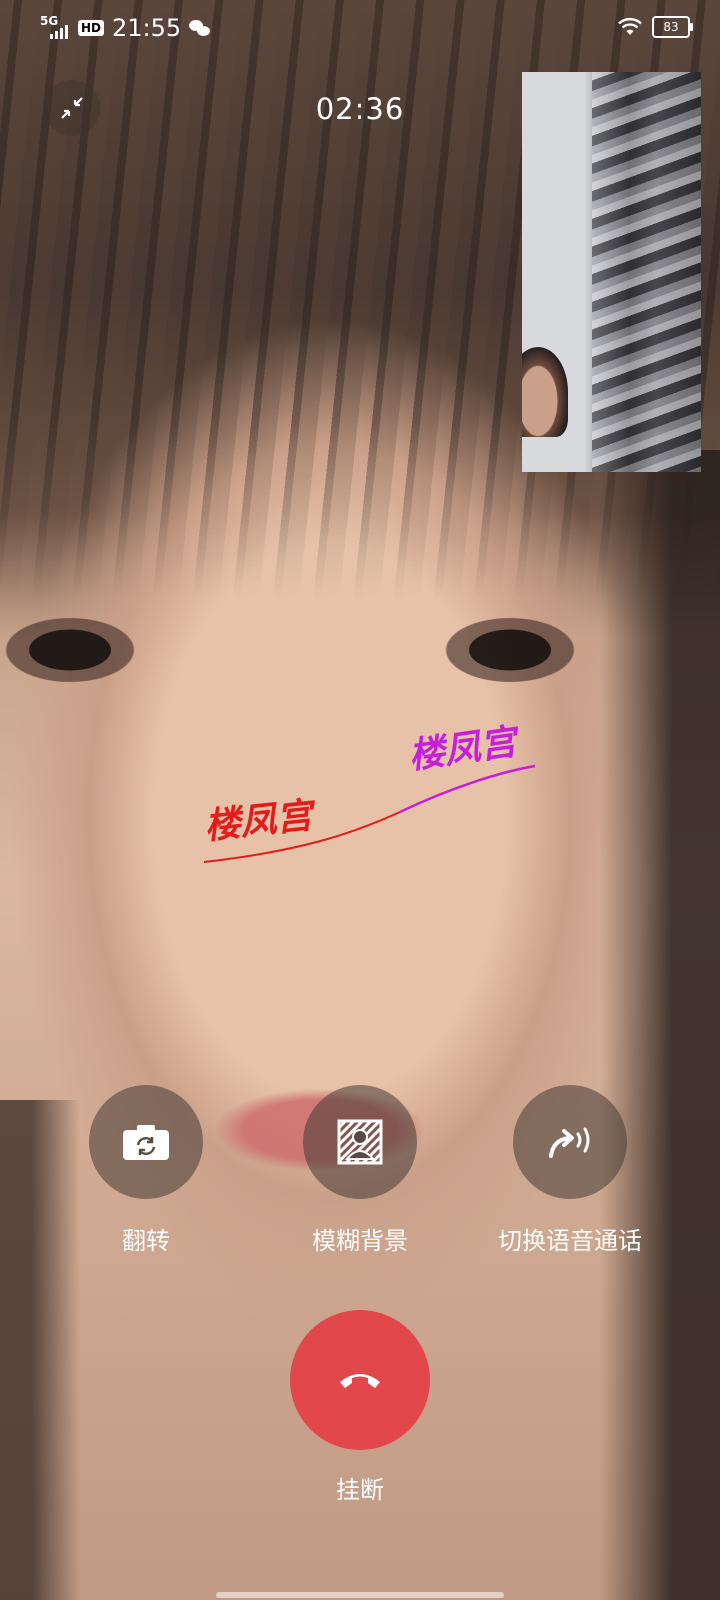  What do you see at coordinates (570, 1241) in the screenshot?
I see `switch-voice-label: 切换语音通话` at bounding box center [570, 1241].